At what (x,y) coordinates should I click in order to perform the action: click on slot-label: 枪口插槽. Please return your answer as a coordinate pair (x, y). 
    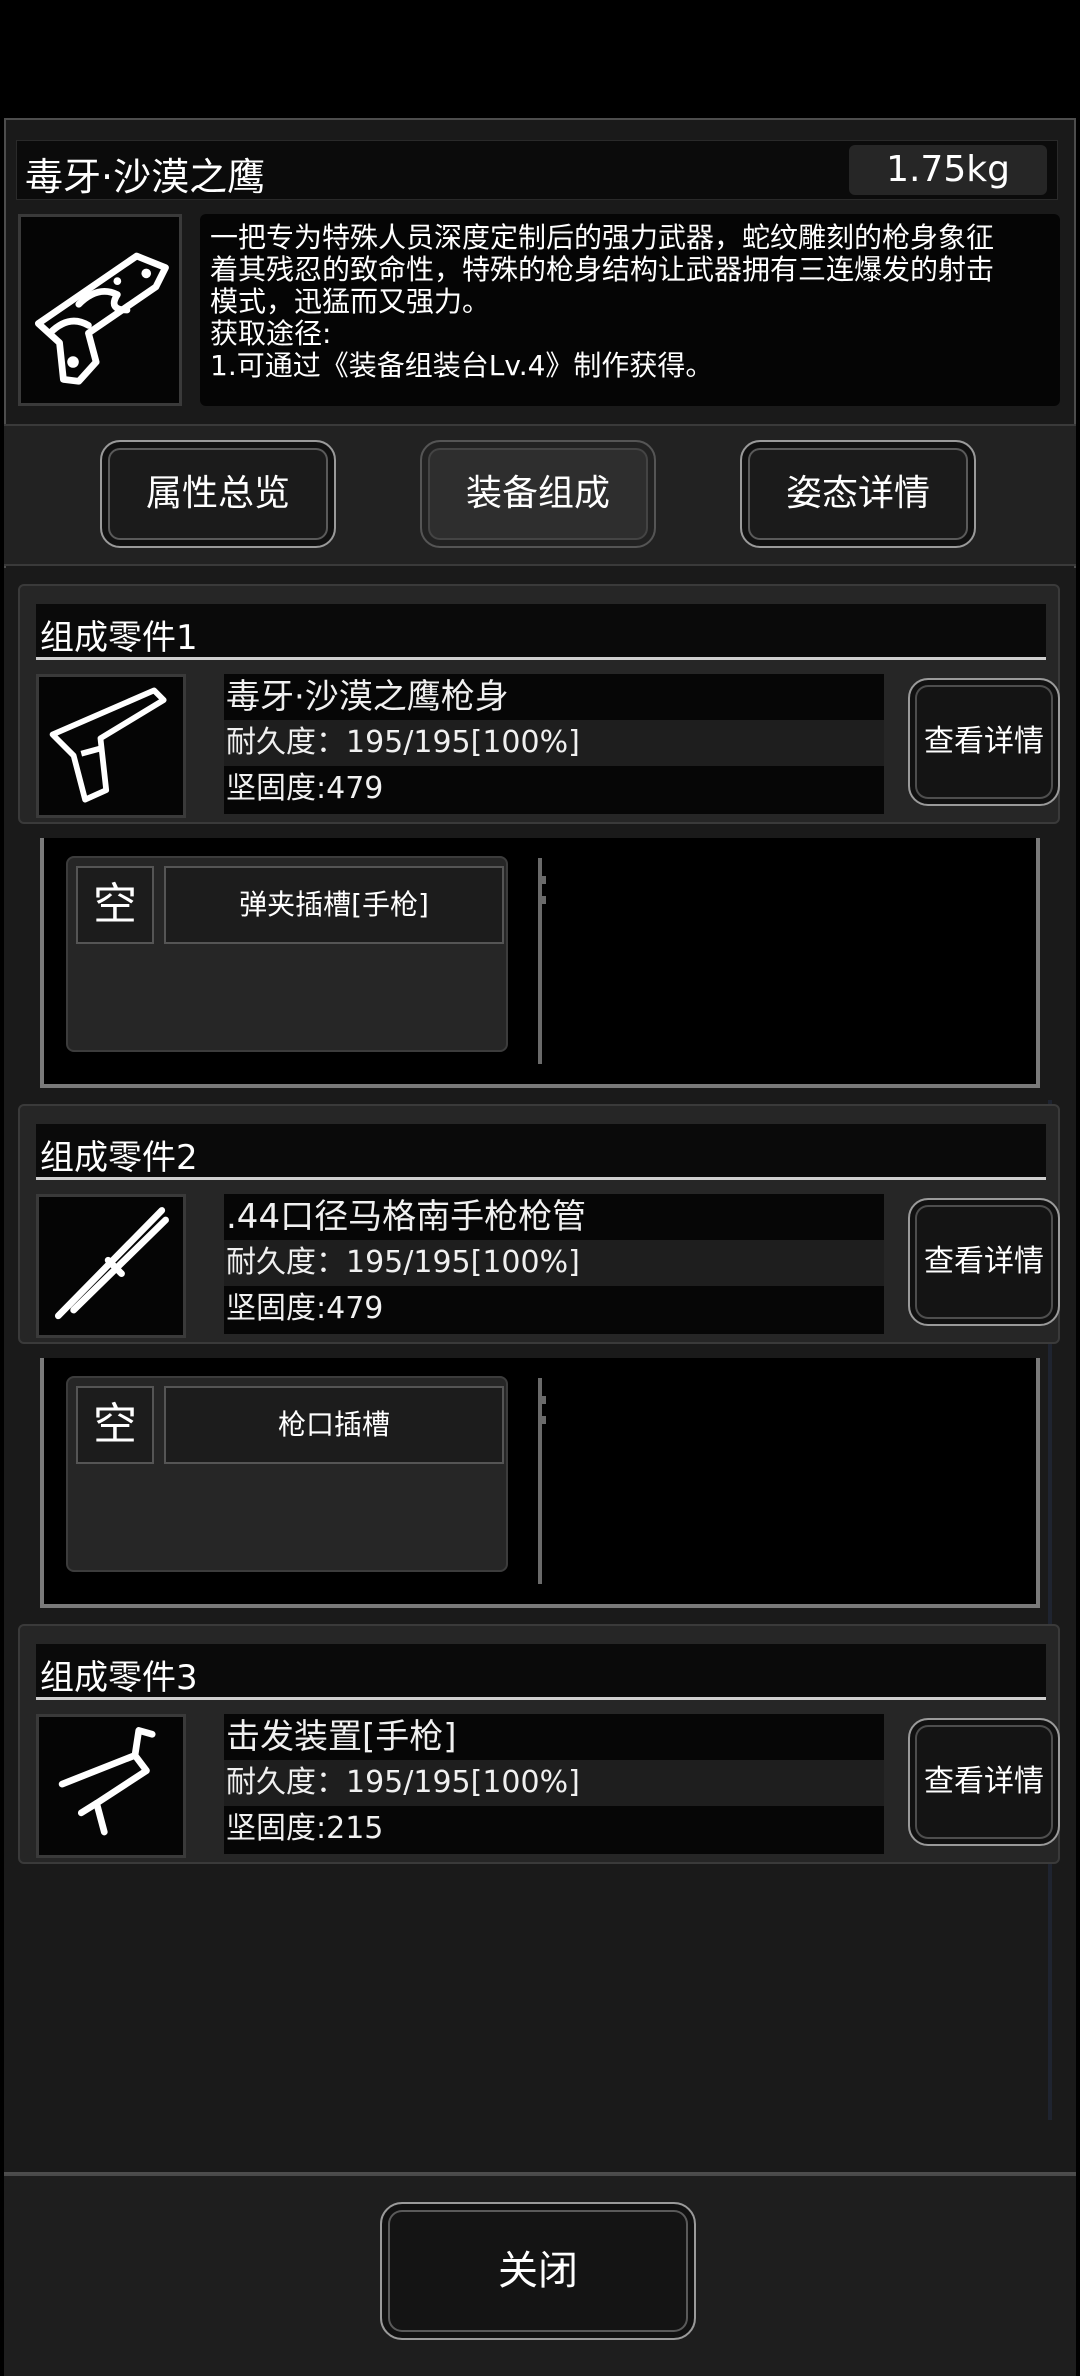
    Looking at the image, I should click on (334, 1425).